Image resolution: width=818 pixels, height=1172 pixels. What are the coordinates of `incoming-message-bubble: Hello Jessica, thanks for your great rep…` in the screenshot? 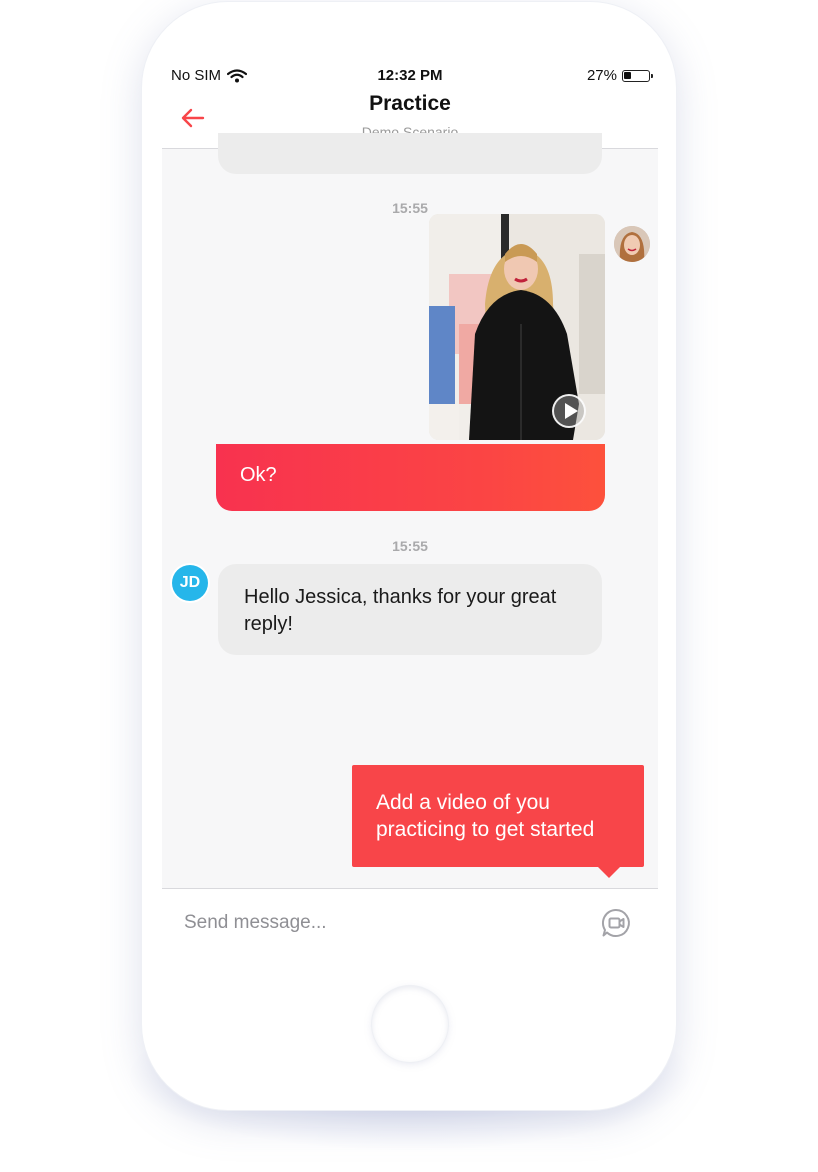 It's located at (410, 609).